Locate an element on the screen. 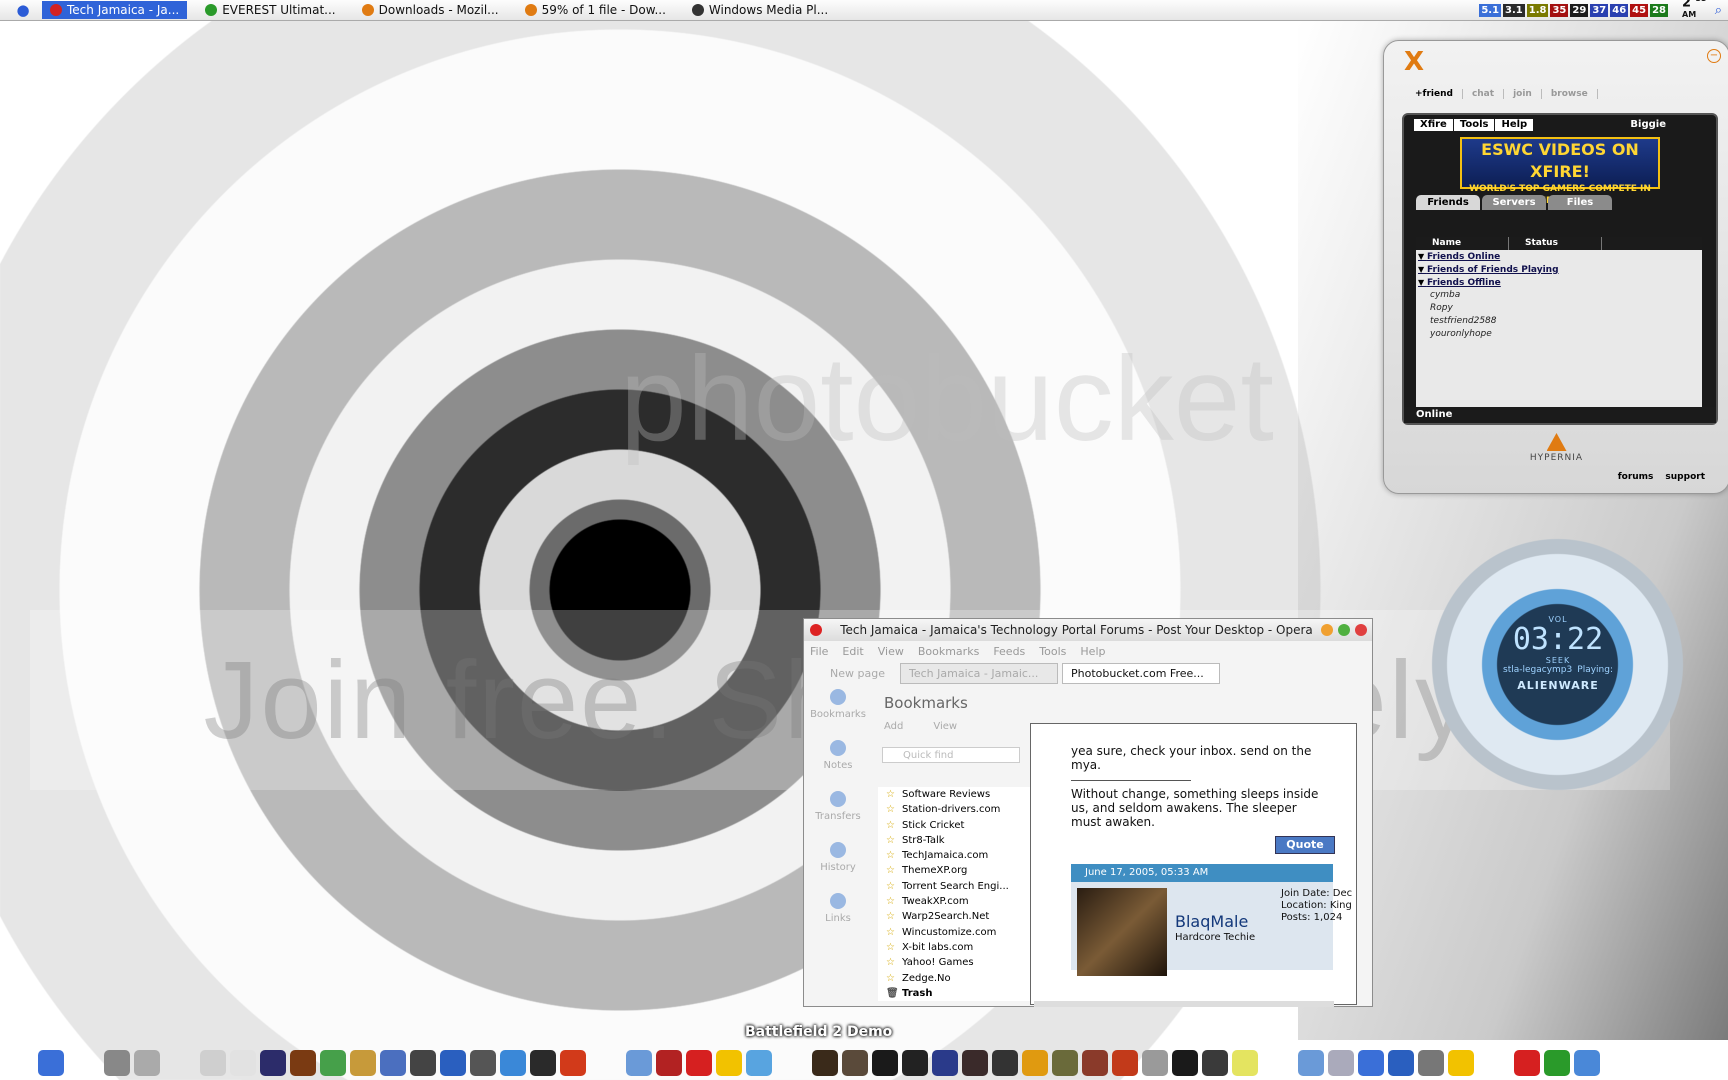  quicktime-icon is located at coordinates (513, 1062).